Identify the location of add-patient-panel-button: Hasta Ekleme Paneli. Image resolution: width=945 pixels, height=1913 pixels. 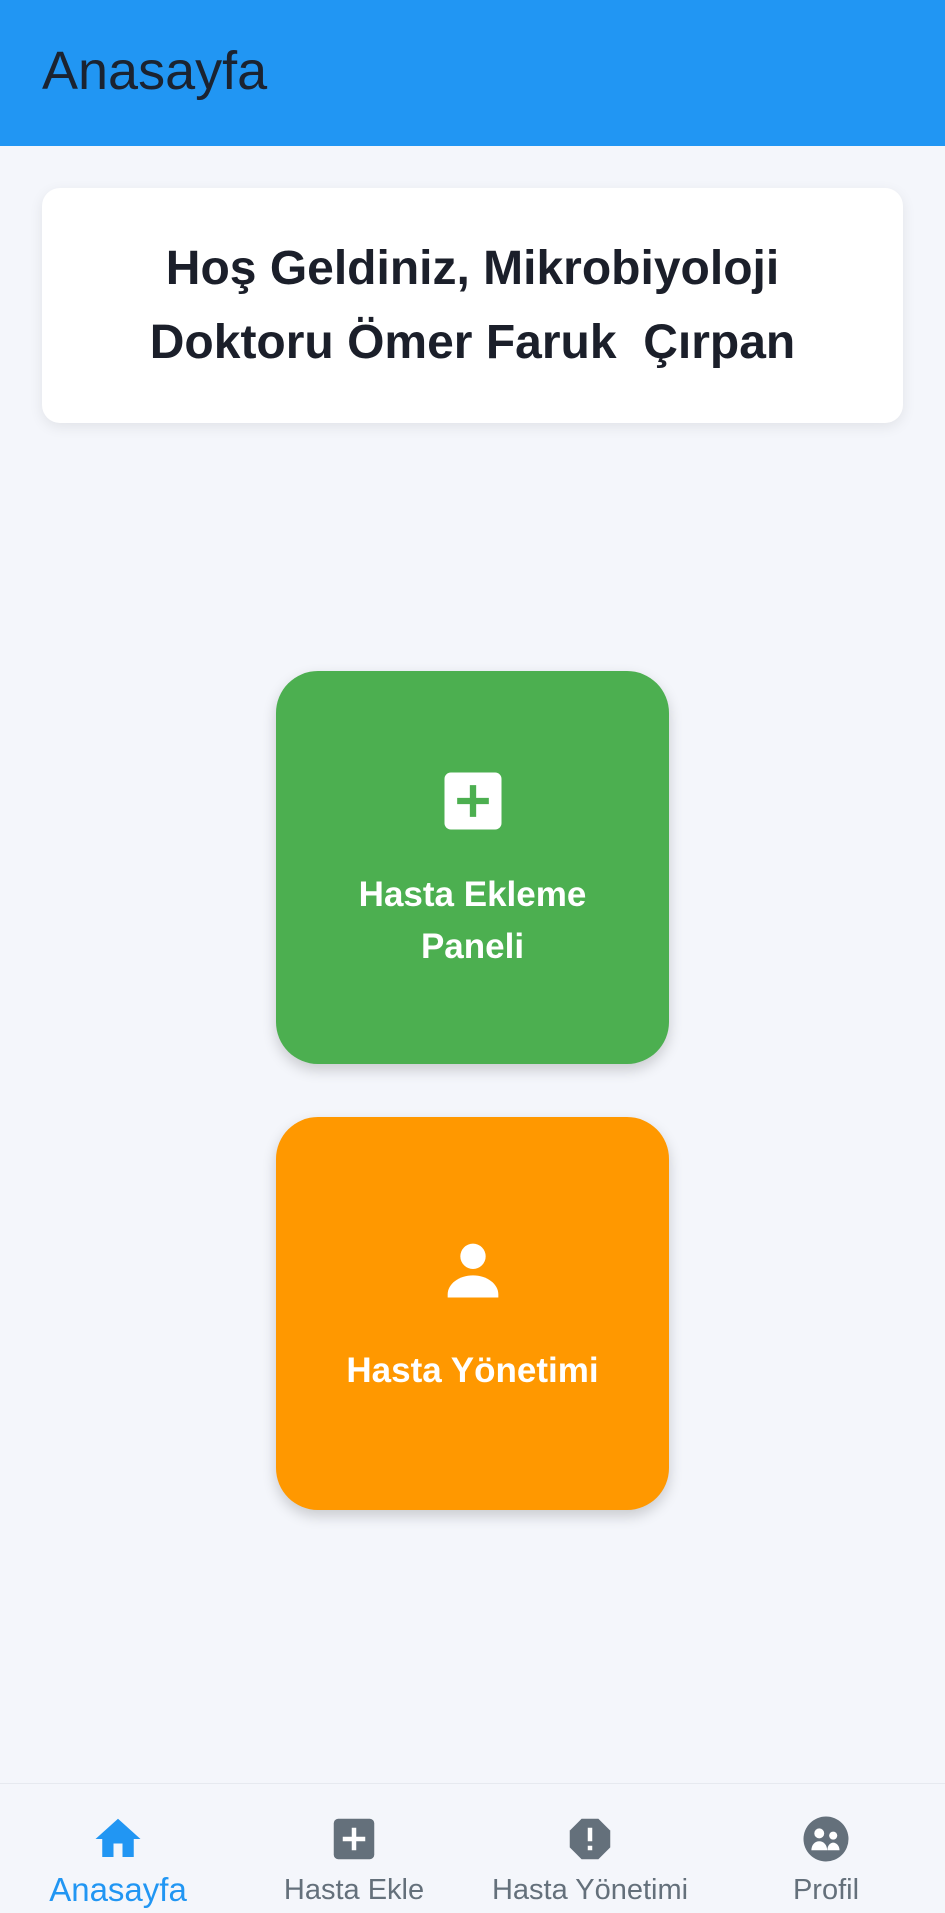
(472, 867).